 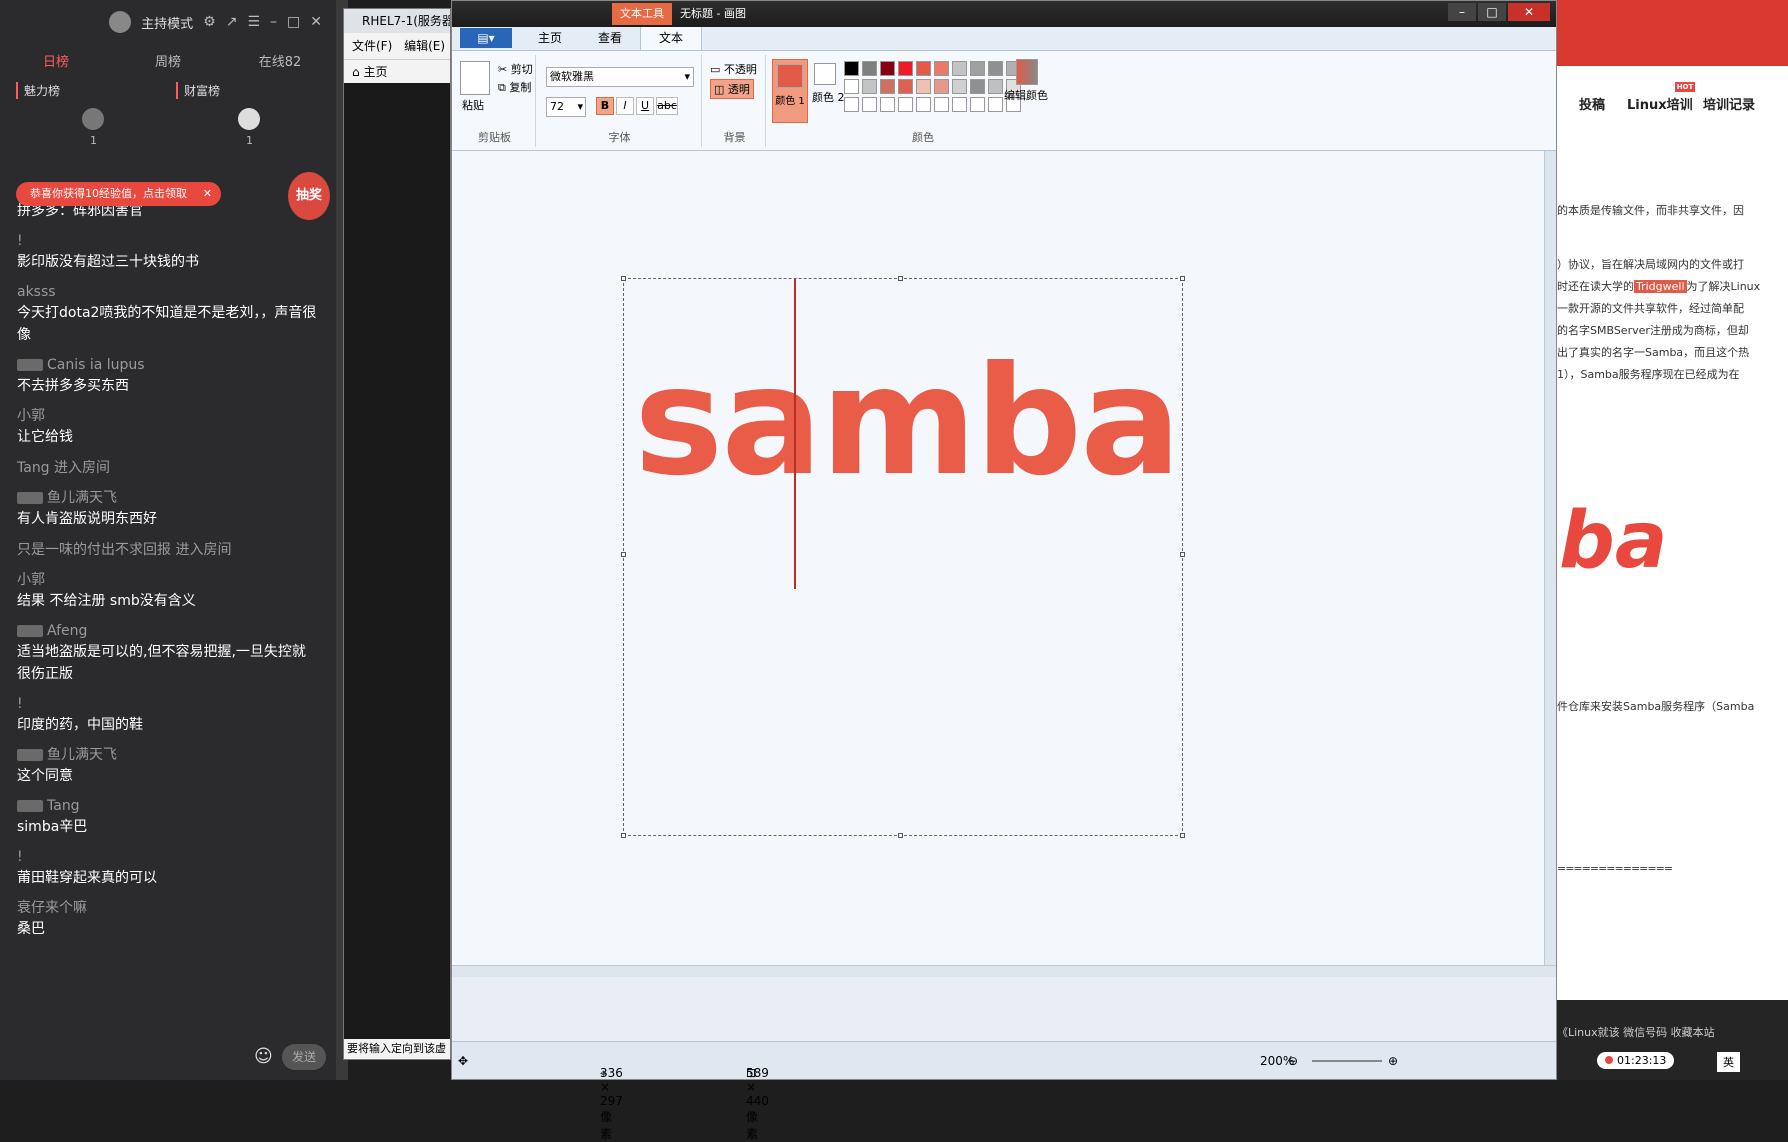 What do you see at coordinates (1492, 12) in the screenshot?
I see `maximize-button: □` at bounding box center [1492, 12].